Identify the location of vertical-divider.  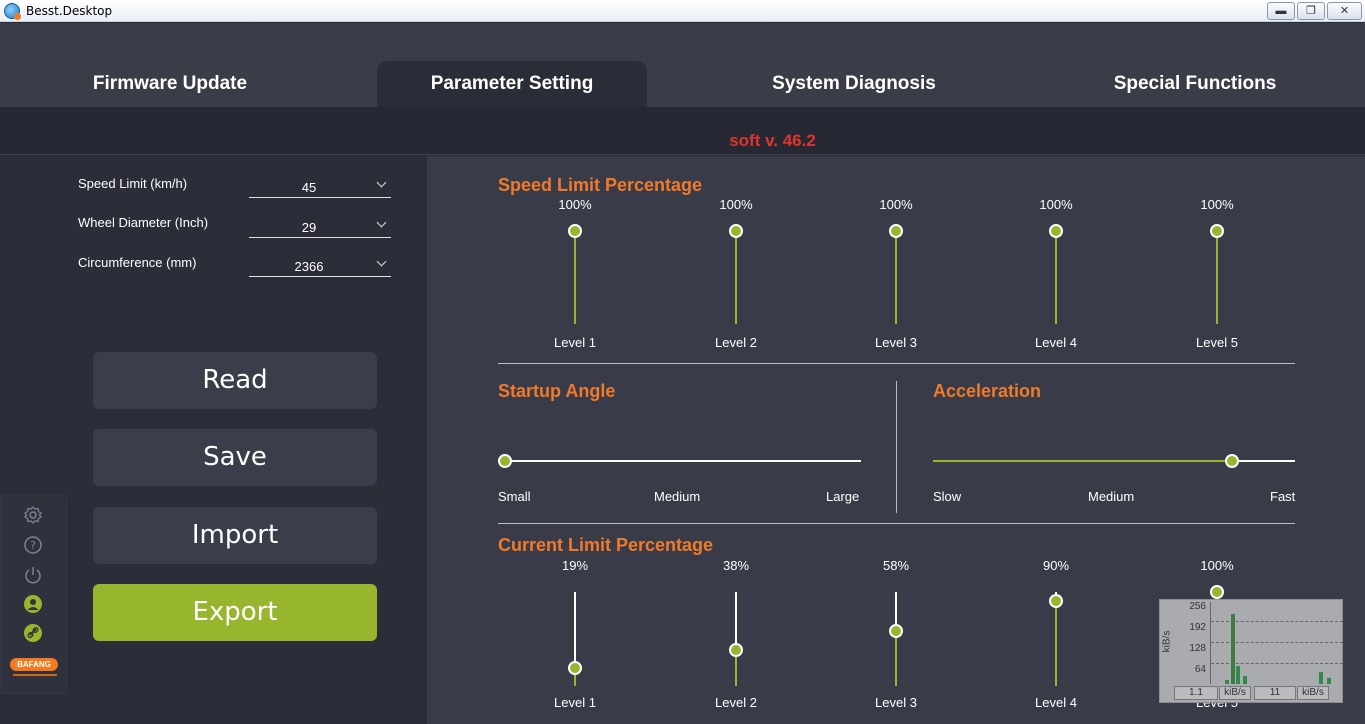
(896, 447).